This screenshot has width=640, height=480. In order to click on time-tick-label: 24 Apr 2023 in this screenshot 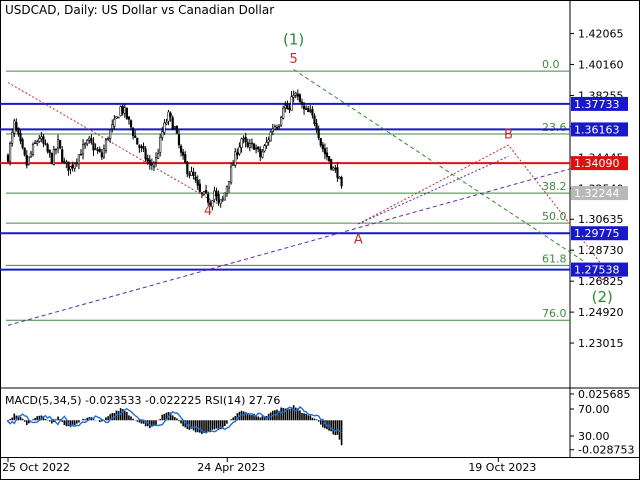, I will do `click(231, 467)`.